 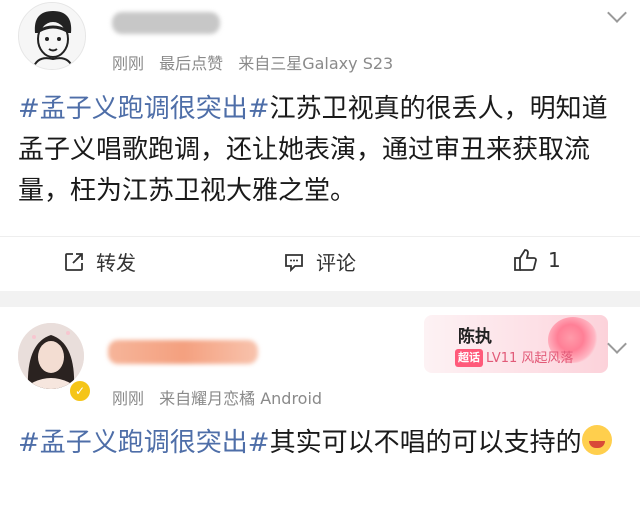 I want to click on like-button: 1, so click(x=536, y=260).